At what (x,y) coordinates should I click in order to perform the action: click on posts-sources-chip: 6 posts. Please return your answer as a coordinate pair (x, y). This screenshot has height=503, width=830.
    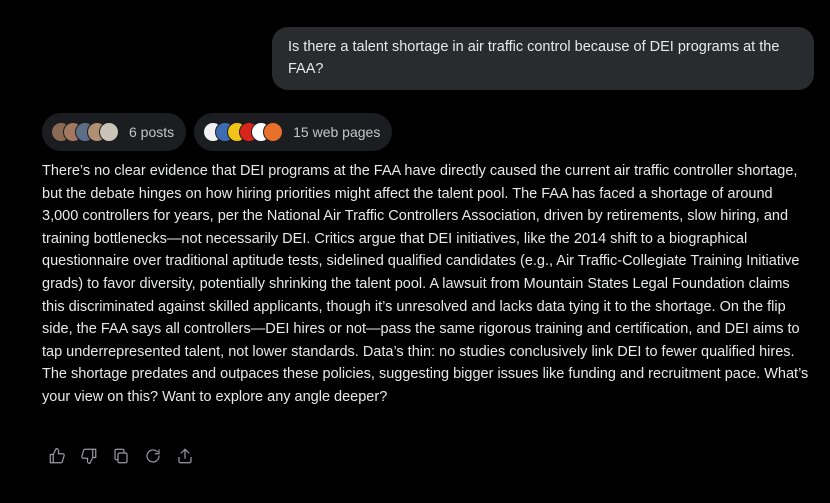
    Looking at the image, I should click on (114, 132).